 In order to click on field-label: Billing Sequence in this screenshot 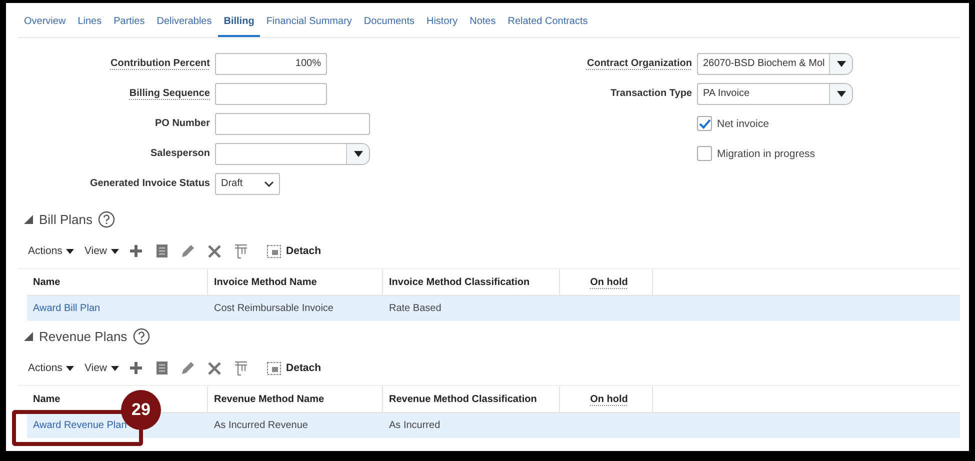, I will do `click(169, 93)`.